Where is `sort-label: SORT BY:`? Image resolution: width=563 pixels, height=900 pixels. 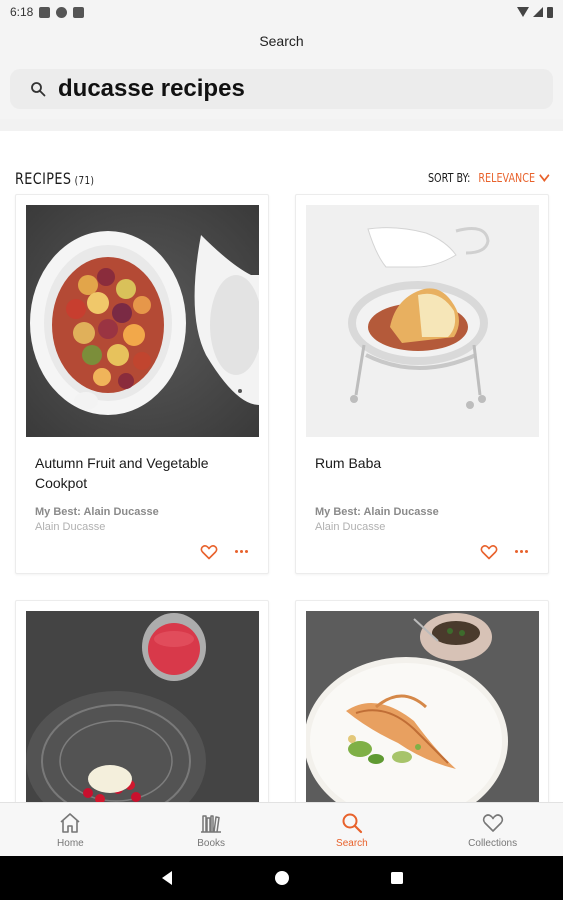
sort-label: SORT BY: is located at coordinates (449, 178).